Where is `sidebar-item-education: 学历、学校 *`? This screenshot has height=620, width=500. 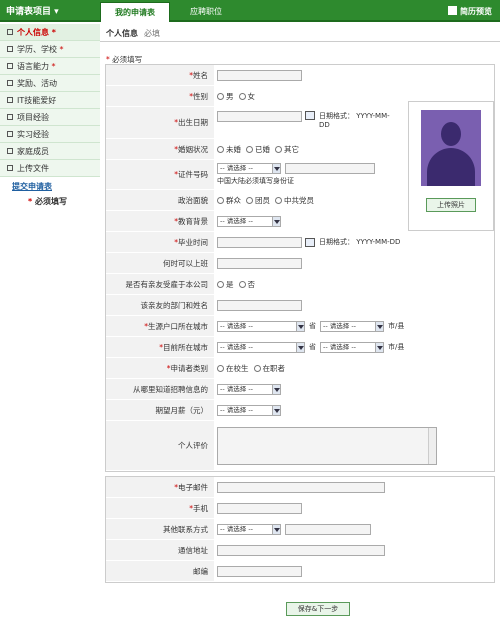 sidebar-item-education: 学历、学校 * is located at coordinates (50, 49).